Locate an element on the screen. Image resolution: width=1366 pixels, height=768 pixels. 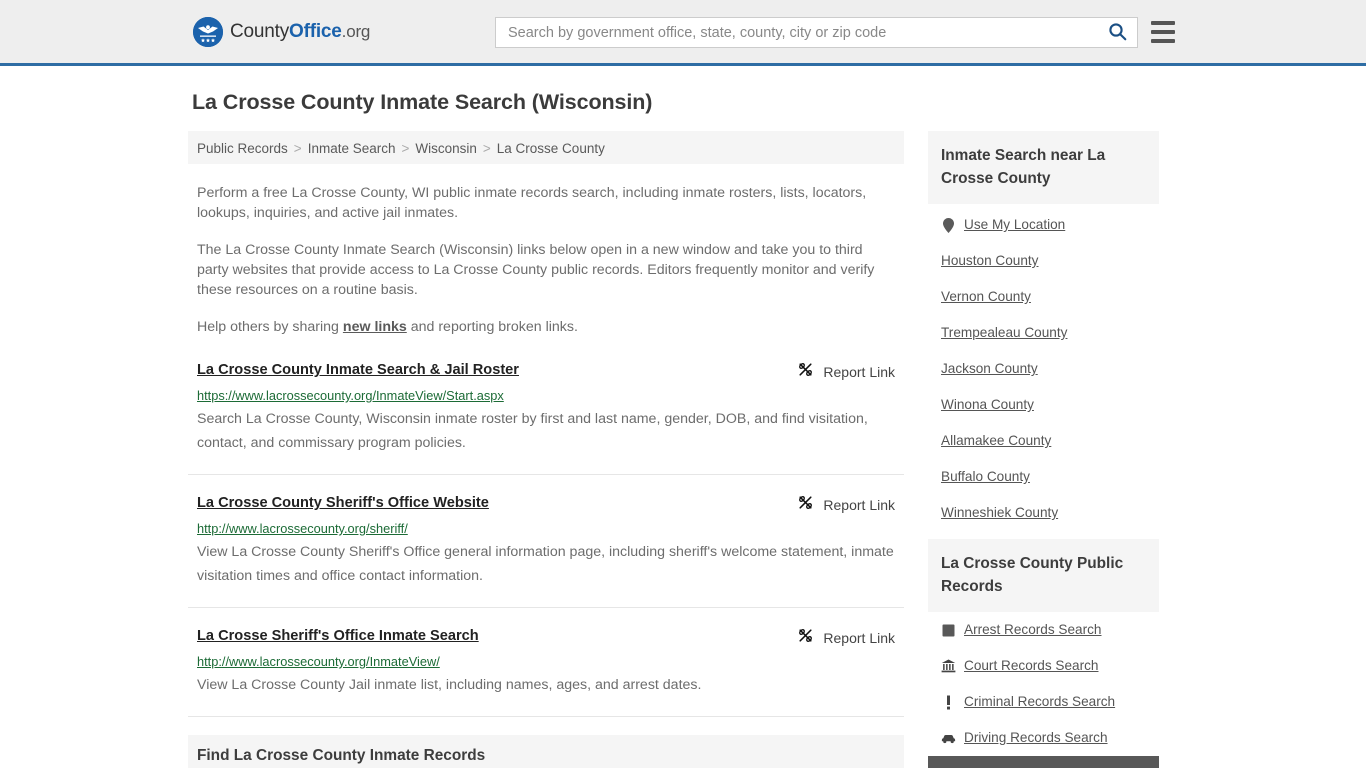
courthouse-icon is located at coordinates (948, 666).